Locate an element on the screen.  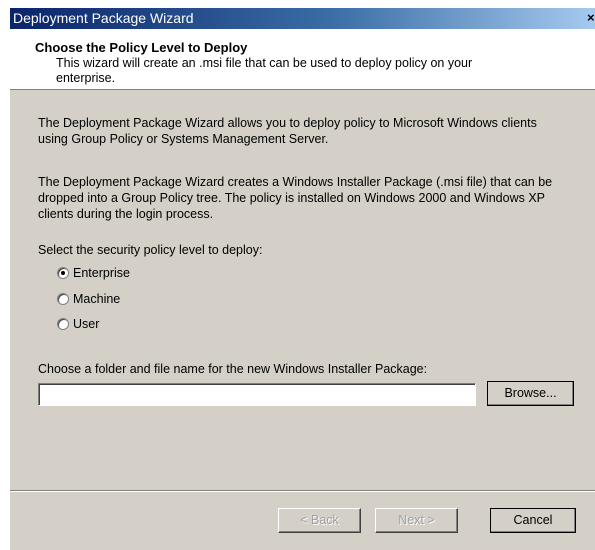
radio-checked-icon is located at coordinates (63, 273).